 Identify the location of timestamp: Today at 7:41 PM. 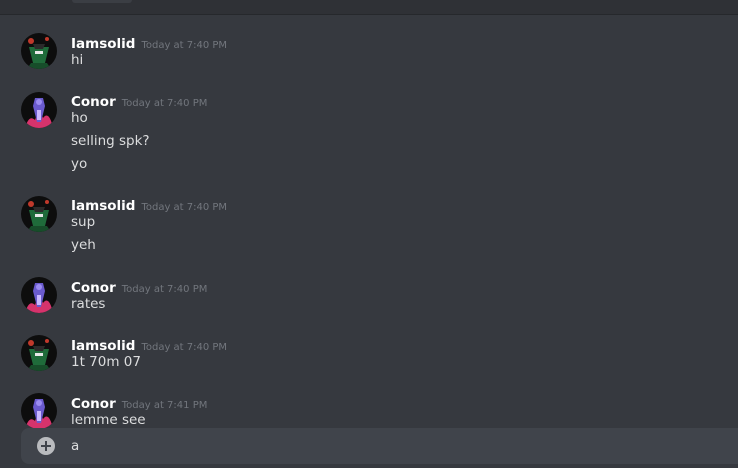
(164, 405).